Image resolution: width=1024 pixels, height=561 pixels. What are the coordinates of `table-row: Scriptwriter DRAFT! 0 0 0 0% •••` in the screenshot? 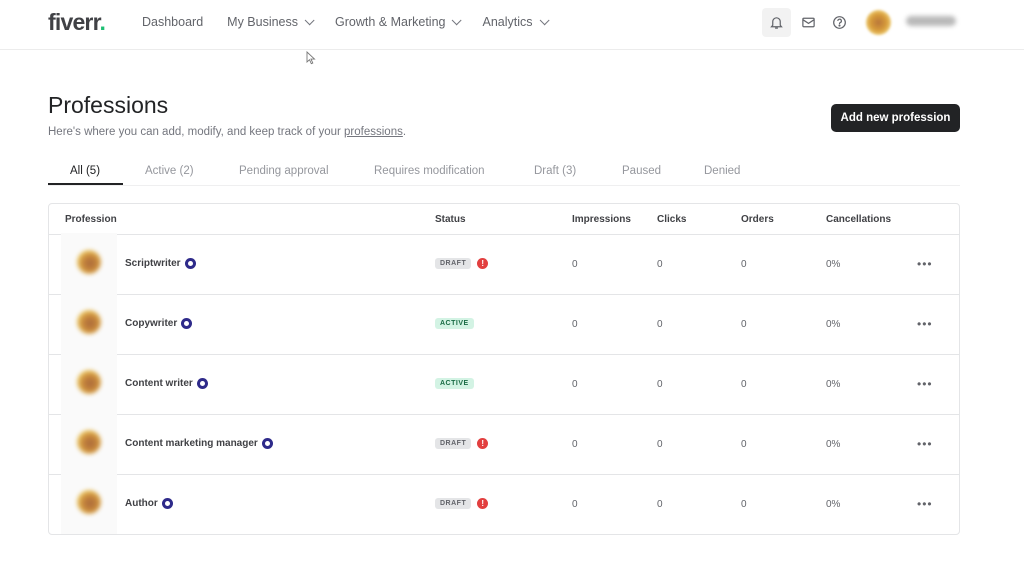 It's located at (504, 264).